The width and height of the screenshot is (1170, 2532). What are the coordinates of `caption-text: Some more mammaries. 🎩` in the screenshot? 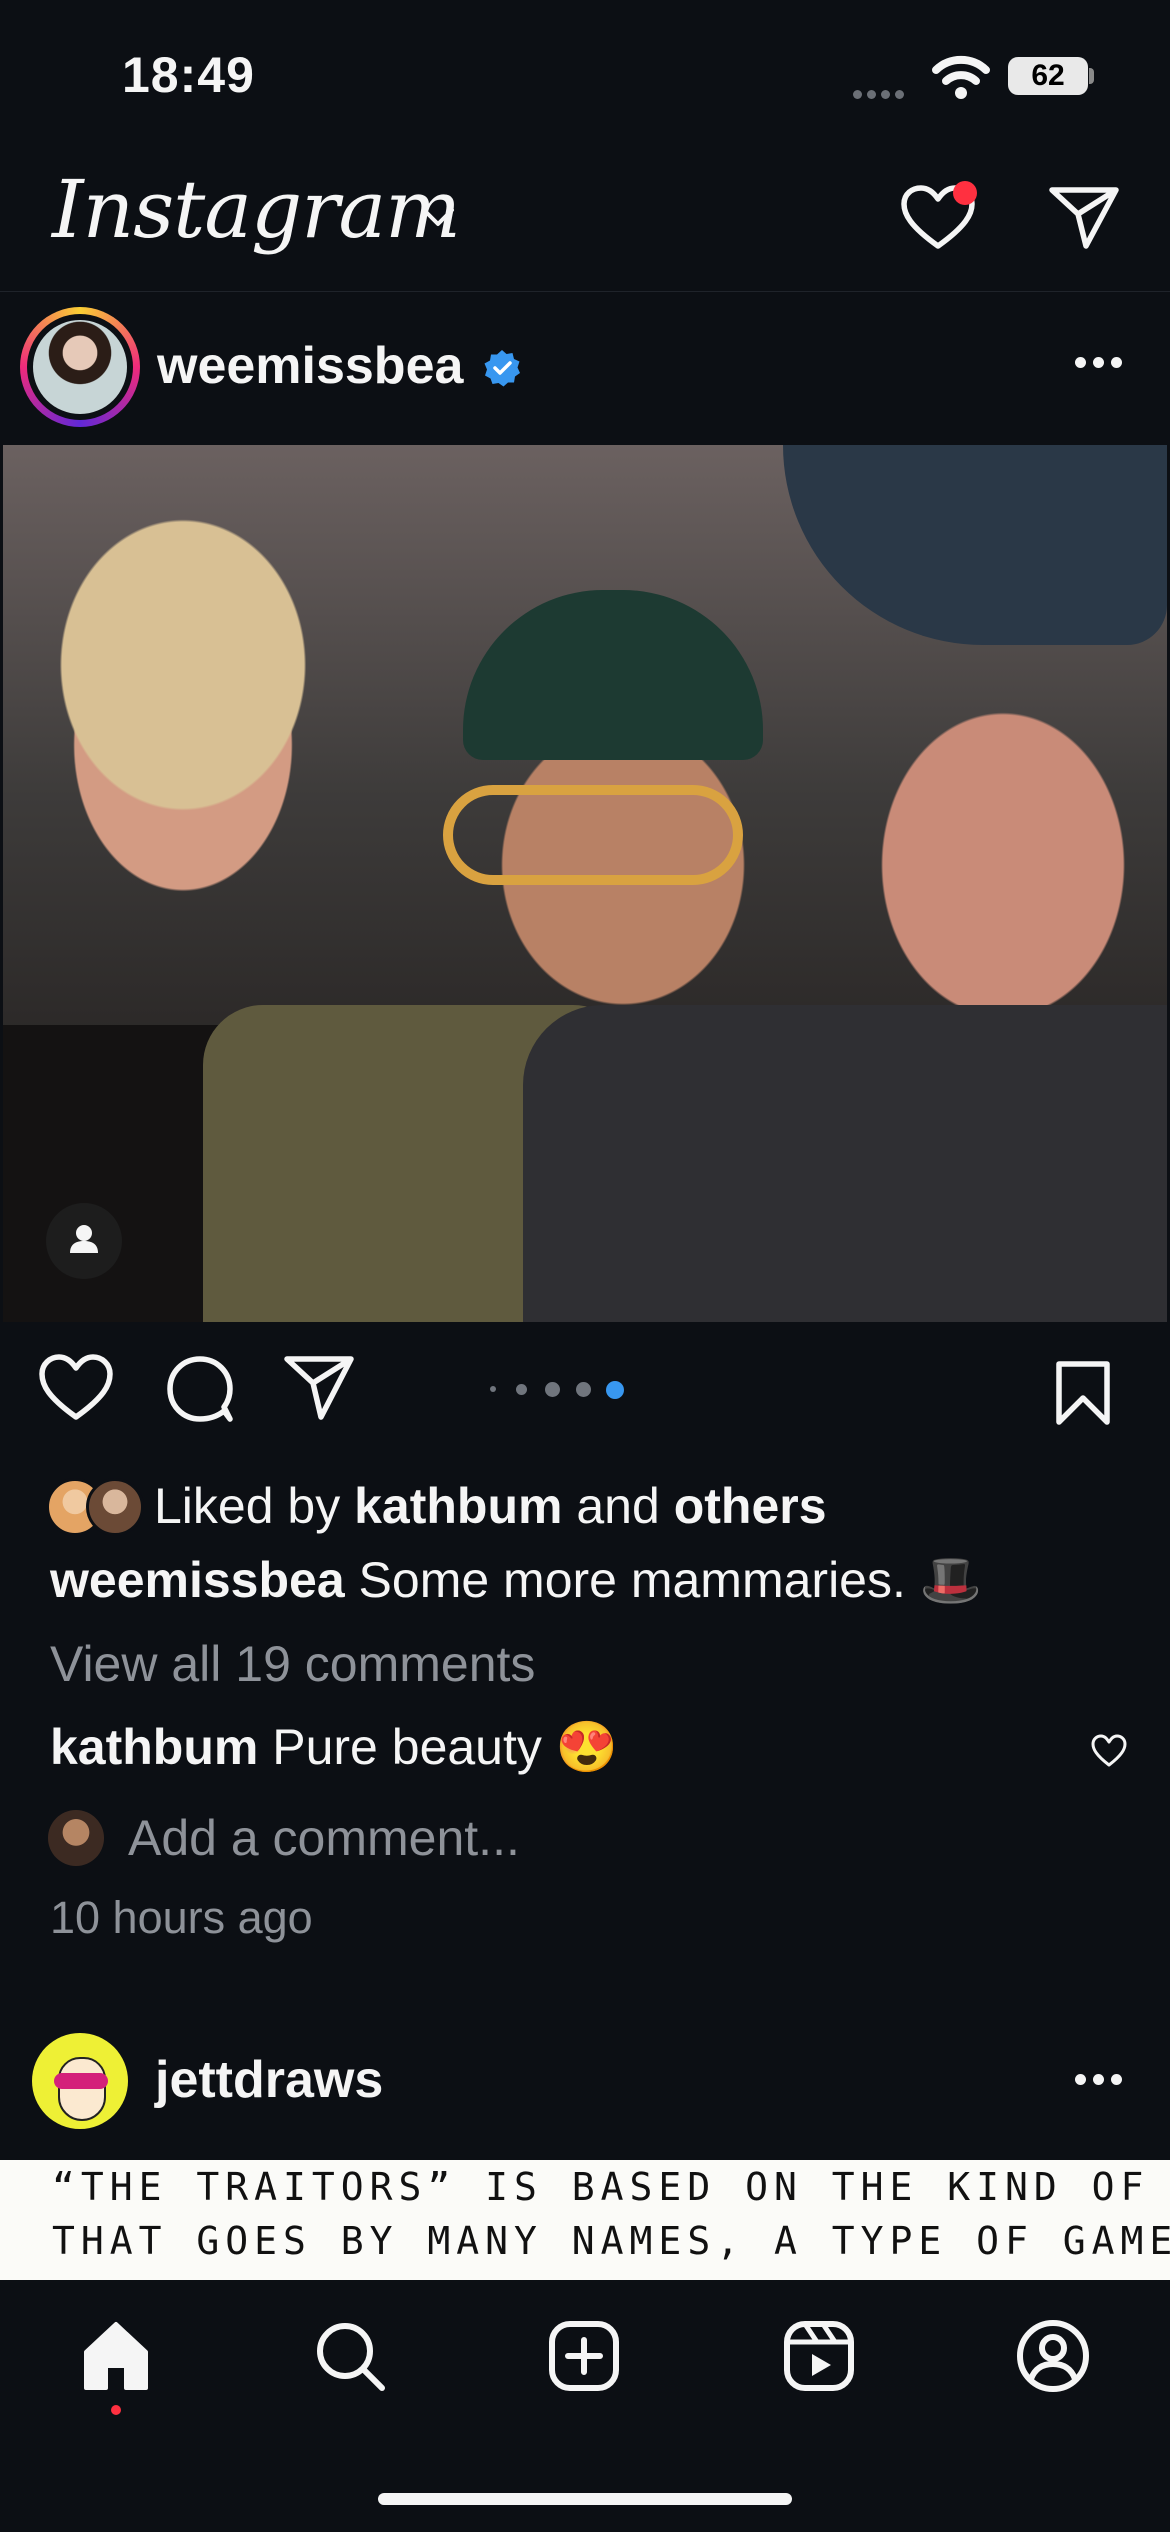 It's located at (663, 1580).